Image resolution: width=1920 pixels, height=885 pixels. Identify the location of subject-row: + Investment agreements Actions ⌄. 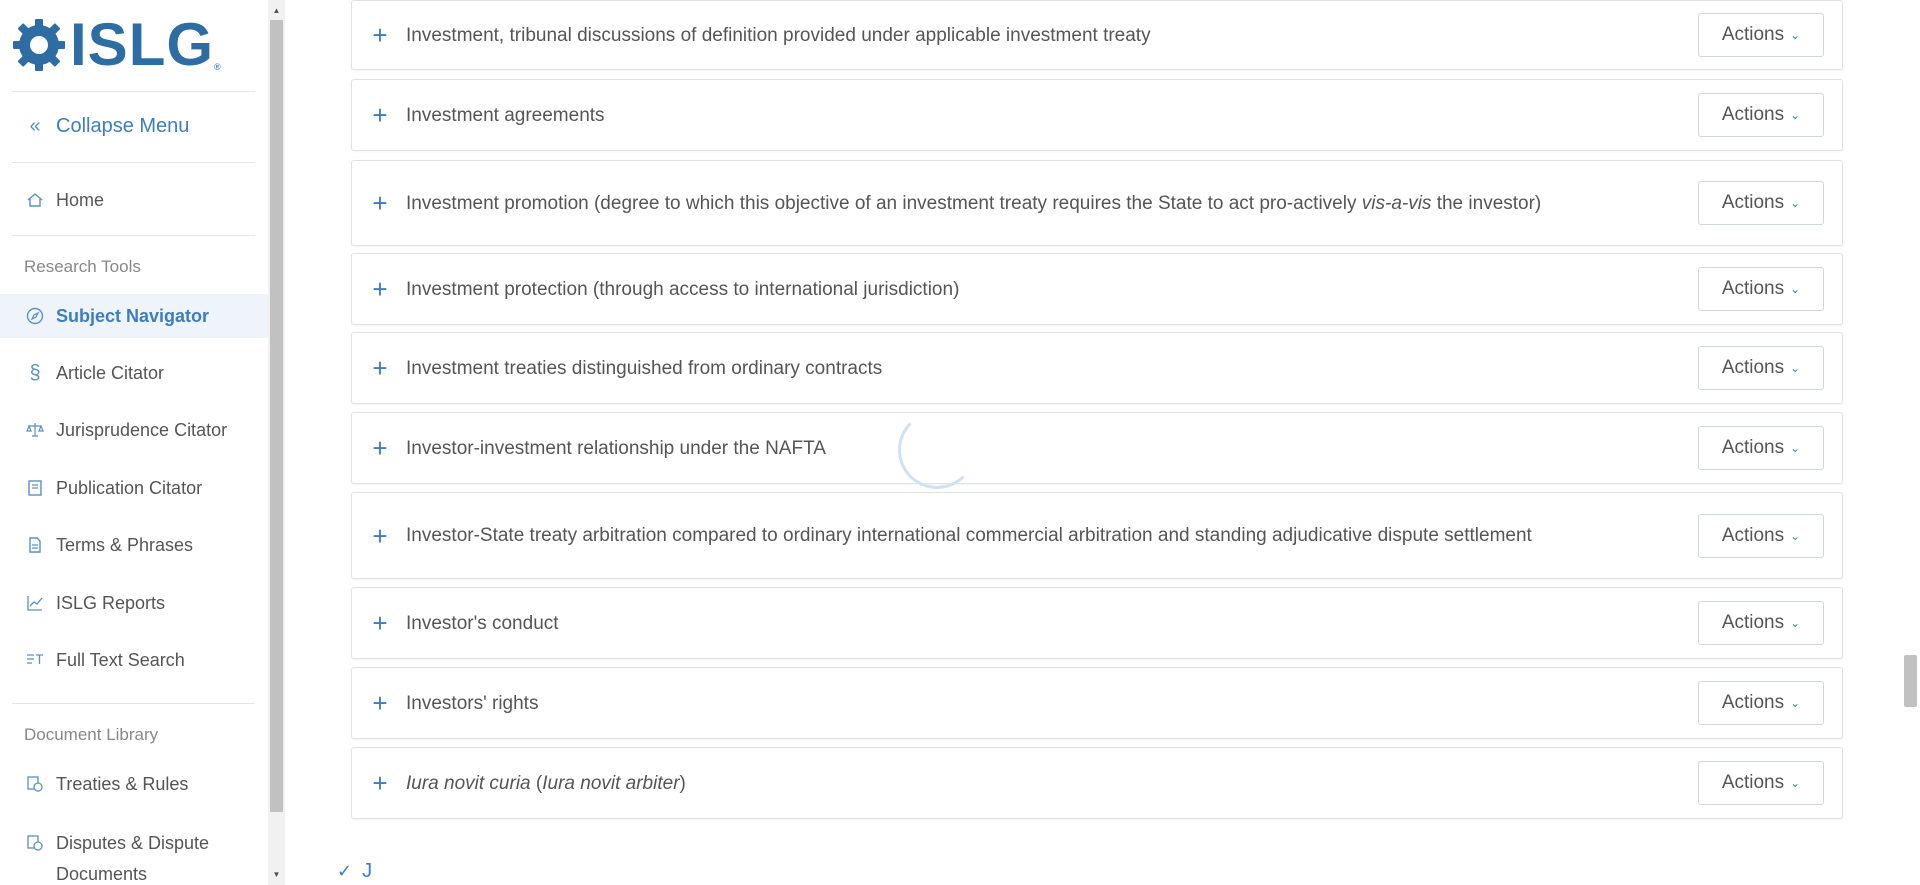
(1097, 115).